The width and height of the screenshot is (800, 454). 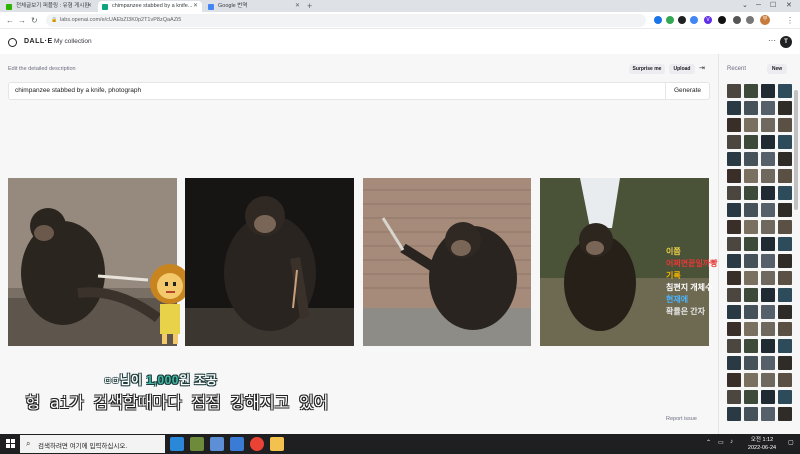 I want to click on new-button: New, so click(x=777, y=69).